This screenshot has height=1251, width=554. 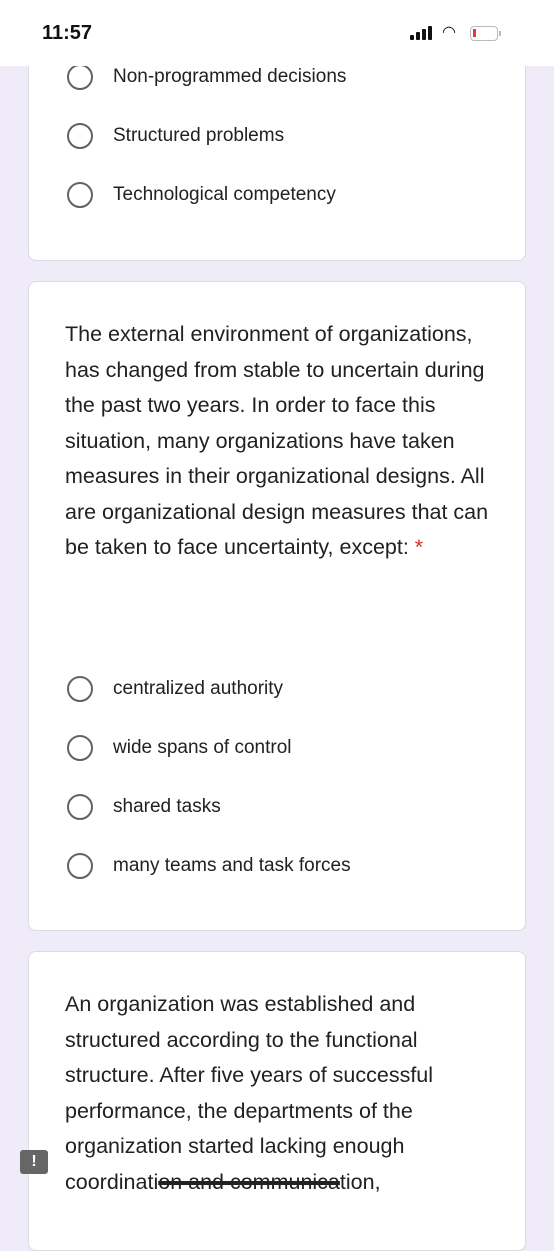 What do you see at coordinates (277, 33) in the screenshot?
I see `status-bar: 11:57 ◠` at bounding box center [277, 33].